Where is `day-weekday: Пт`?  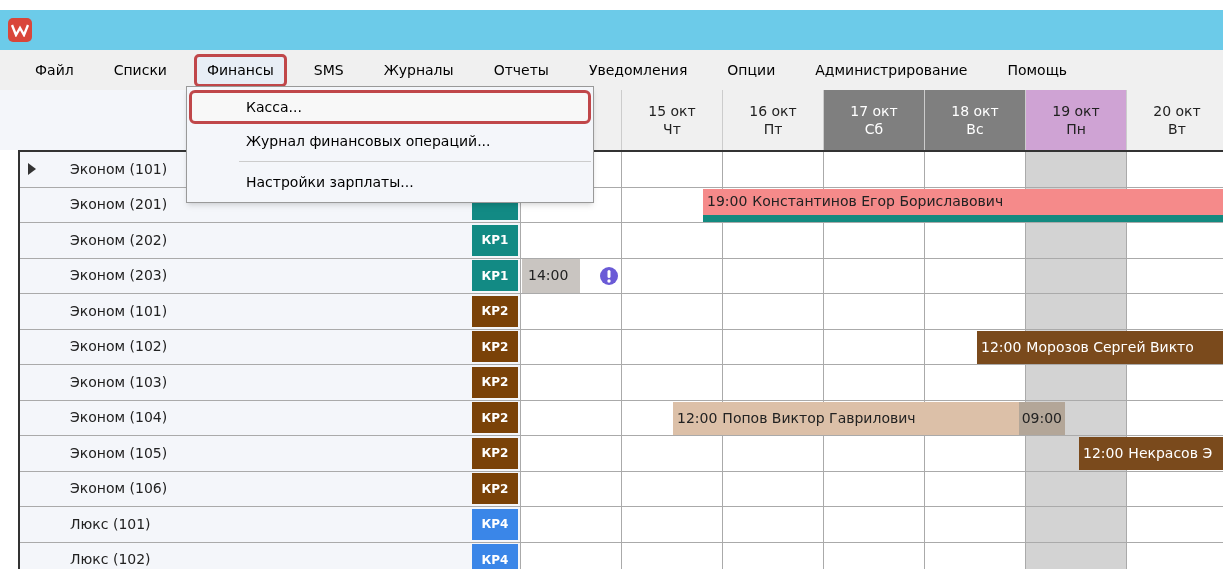
day-weekday: Пт is located at coordinates (773, 129).